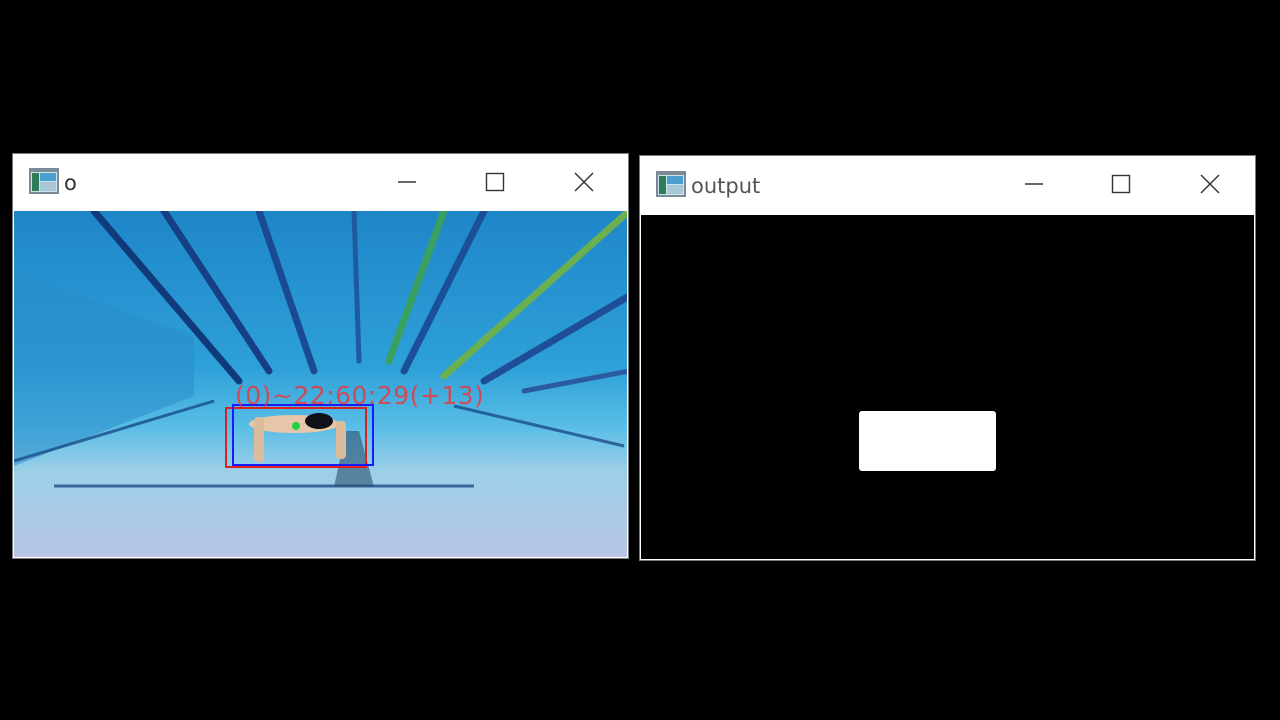 This screenshot has height=720, width=1280. What do you see at coordinates (927, 441) in the screenshot?
I see `foreground-blob` at bounding box center [927, 441].